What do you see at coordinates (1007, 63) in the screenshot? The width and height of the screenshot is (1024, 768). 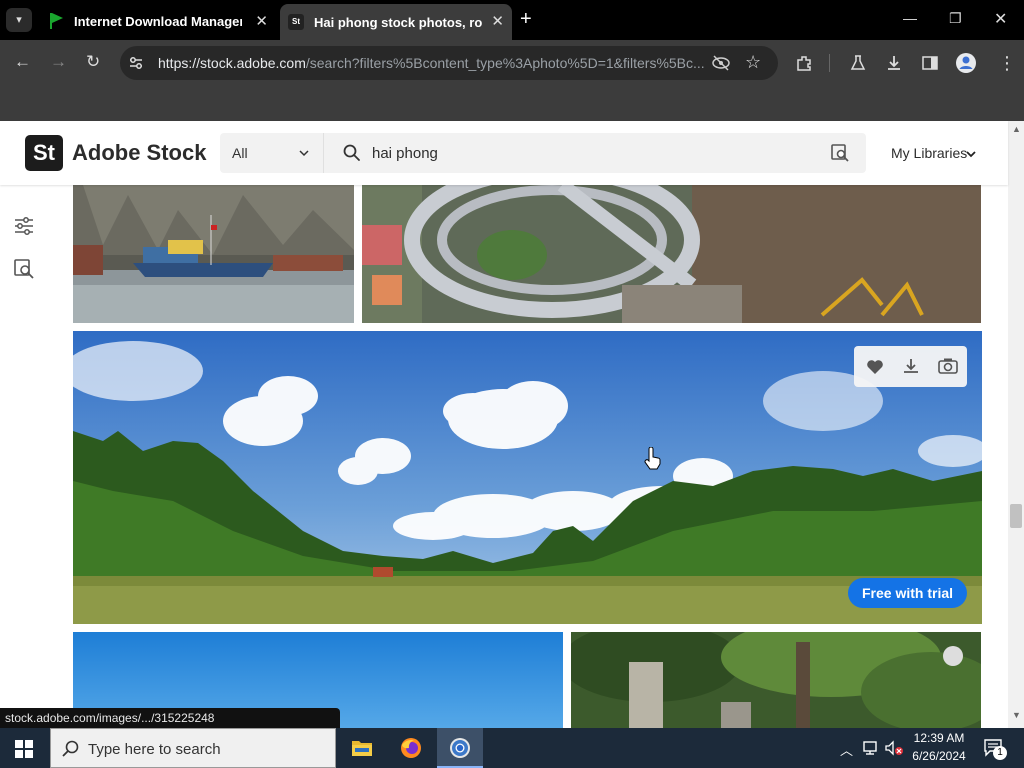 I see `more-menu-icon: ⋮` at bounding box center [1007, 63].